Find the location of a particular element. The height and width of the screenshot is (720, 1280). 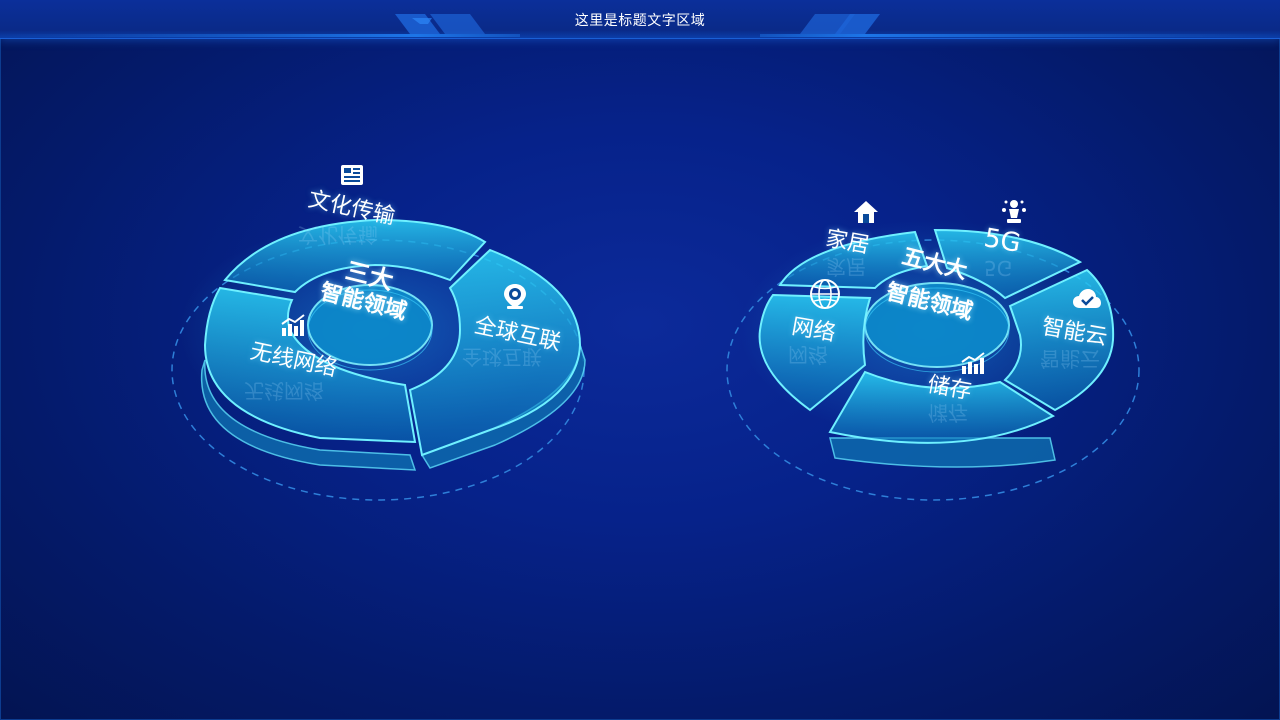

right-segment-reflection-storage: 储存 is located at coordinates (948, 413).